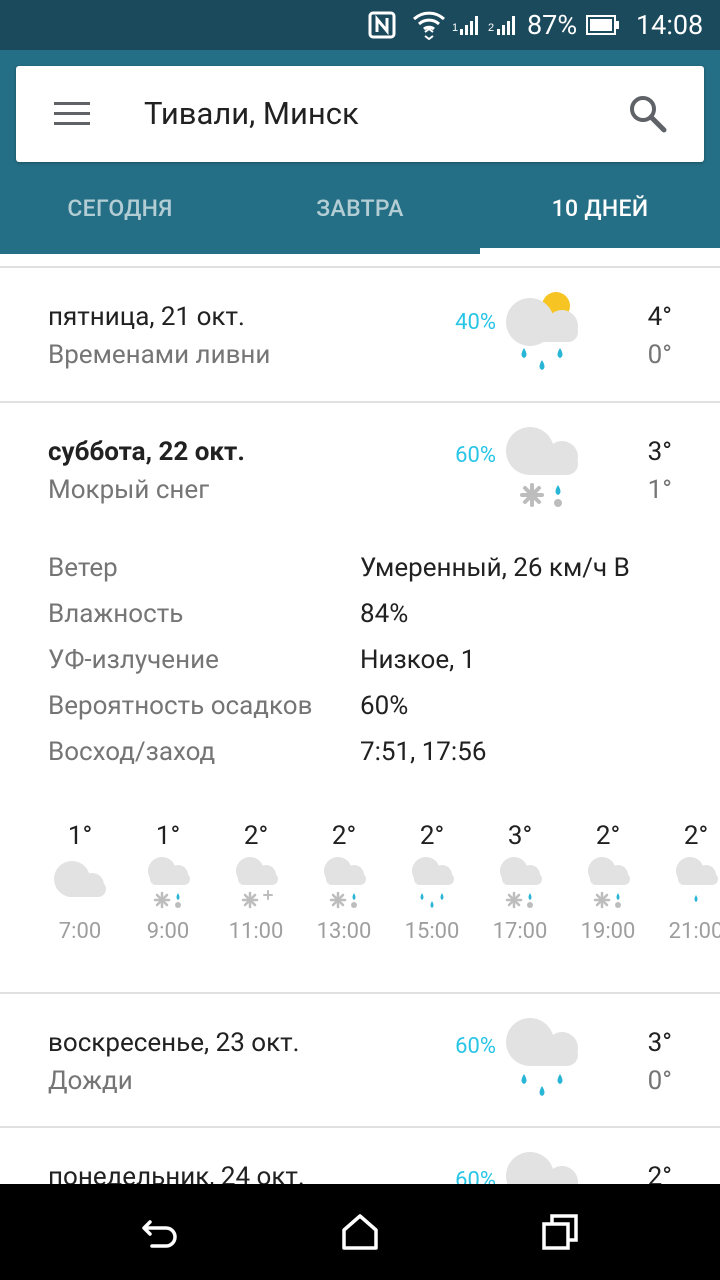  I want to click on tab-10-days: 10 ДНЕЙ, so click(600, 216).